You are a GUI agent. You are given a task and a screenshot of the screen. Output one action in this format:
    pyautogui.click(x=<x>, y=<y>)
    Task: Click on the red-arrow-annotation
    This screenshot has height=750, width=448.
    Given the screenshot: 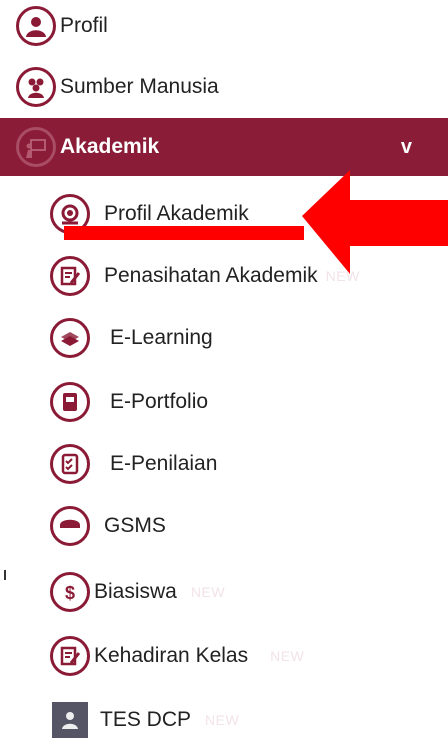 What is the action you would take?
    pyautogui.click(x=256, y=222)
    